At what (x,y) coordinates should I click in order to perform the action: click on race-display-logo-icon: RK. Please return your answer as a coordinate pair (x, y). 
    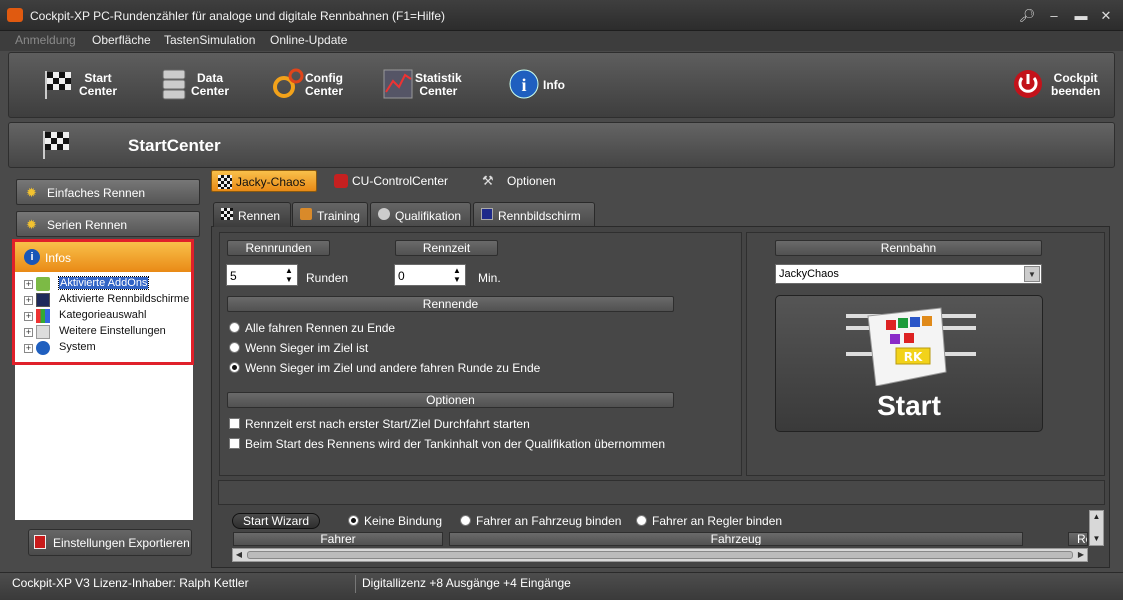
    Looking at the image, I should click on (911, 346).